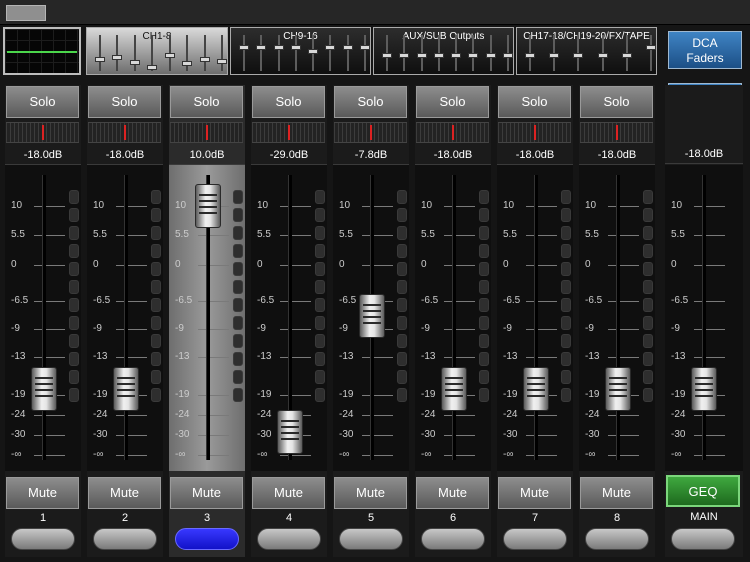 This screenshot has height=562, width=750. What do you see at coordinates (675, 328) in the screenshot?
I see `scale-label: -9` at bounding box center [675, 328].